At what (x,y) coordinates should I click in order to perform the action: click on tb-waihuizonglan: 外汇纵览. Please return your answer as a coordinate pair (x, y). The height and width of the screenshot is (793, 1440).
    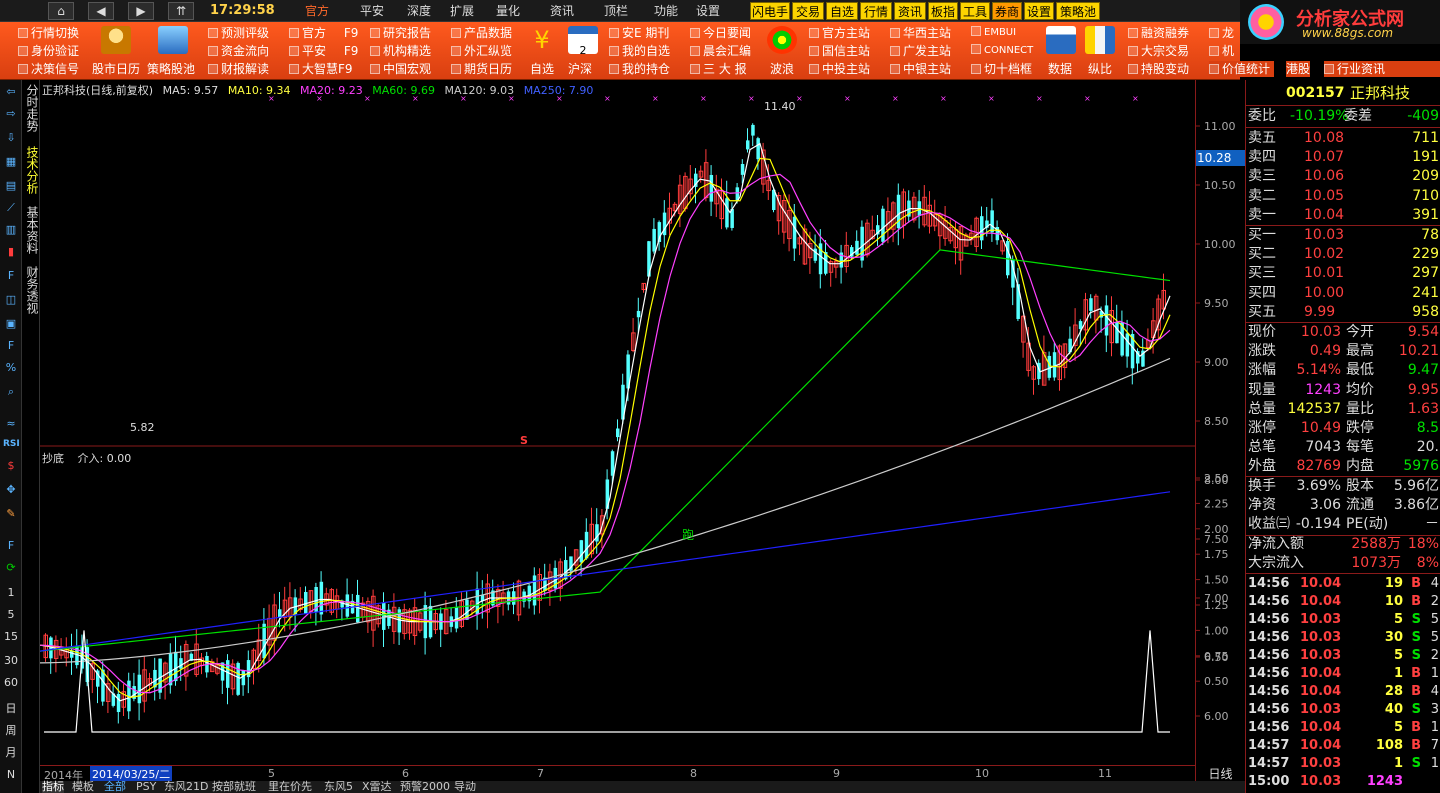
    Looking at the image, I should click on (481, 51).